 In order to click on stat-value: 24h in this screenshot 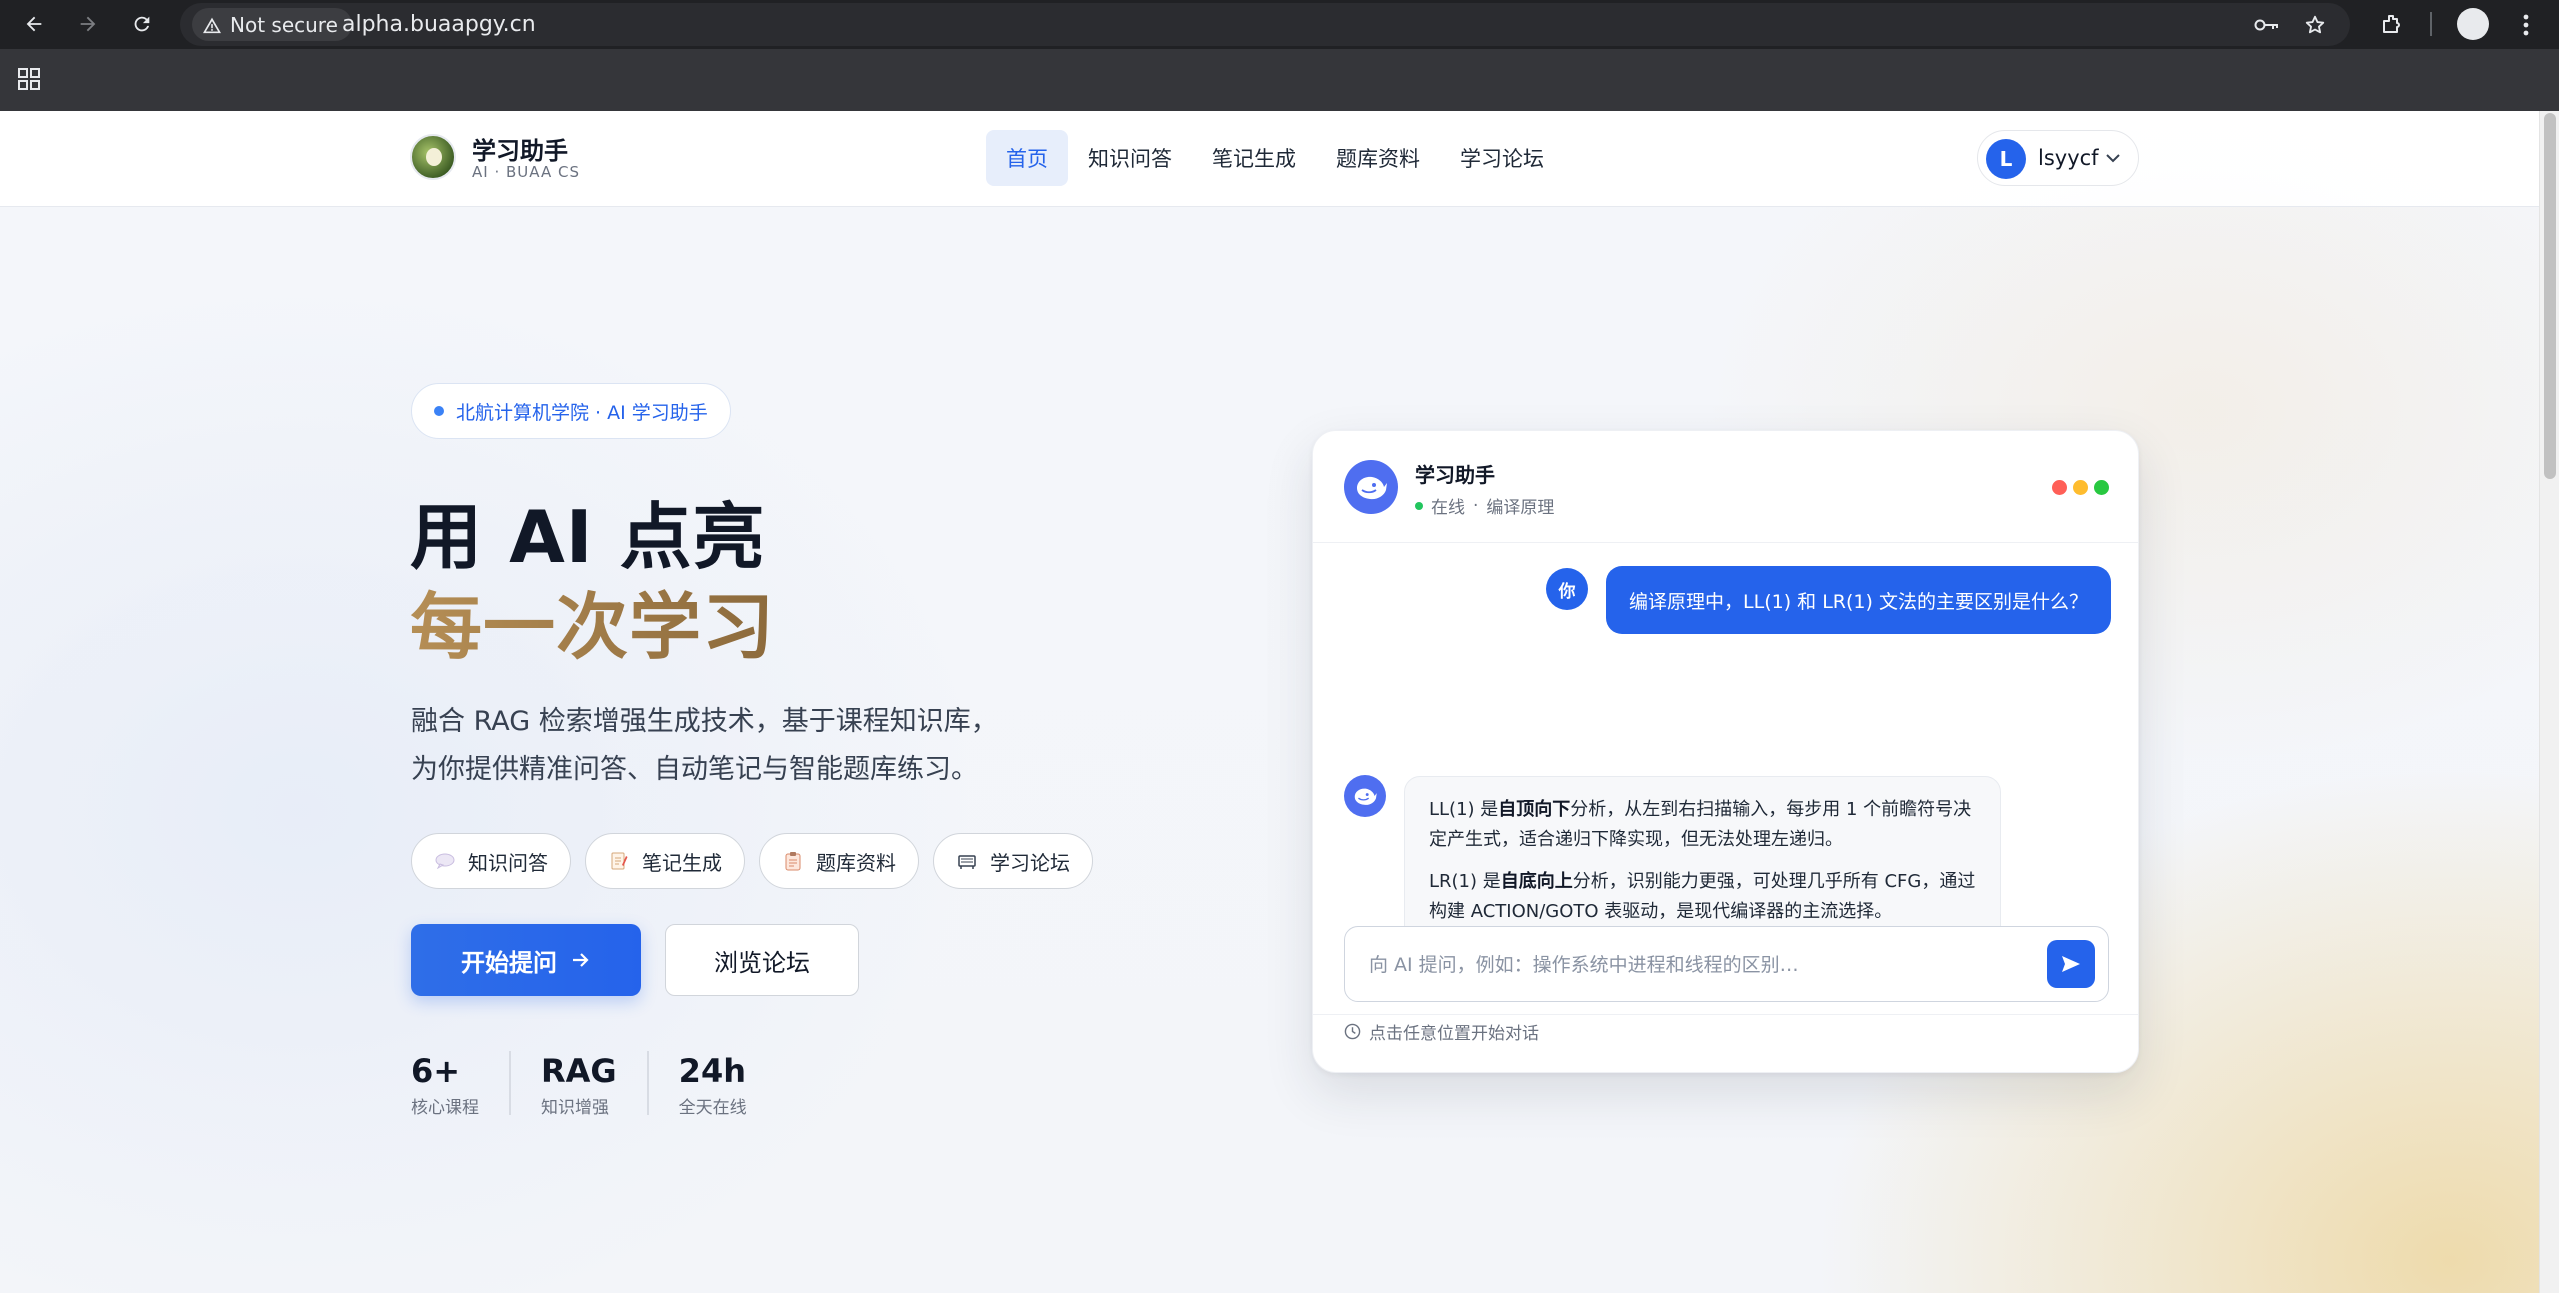, I will do `click(712, 1071)`.